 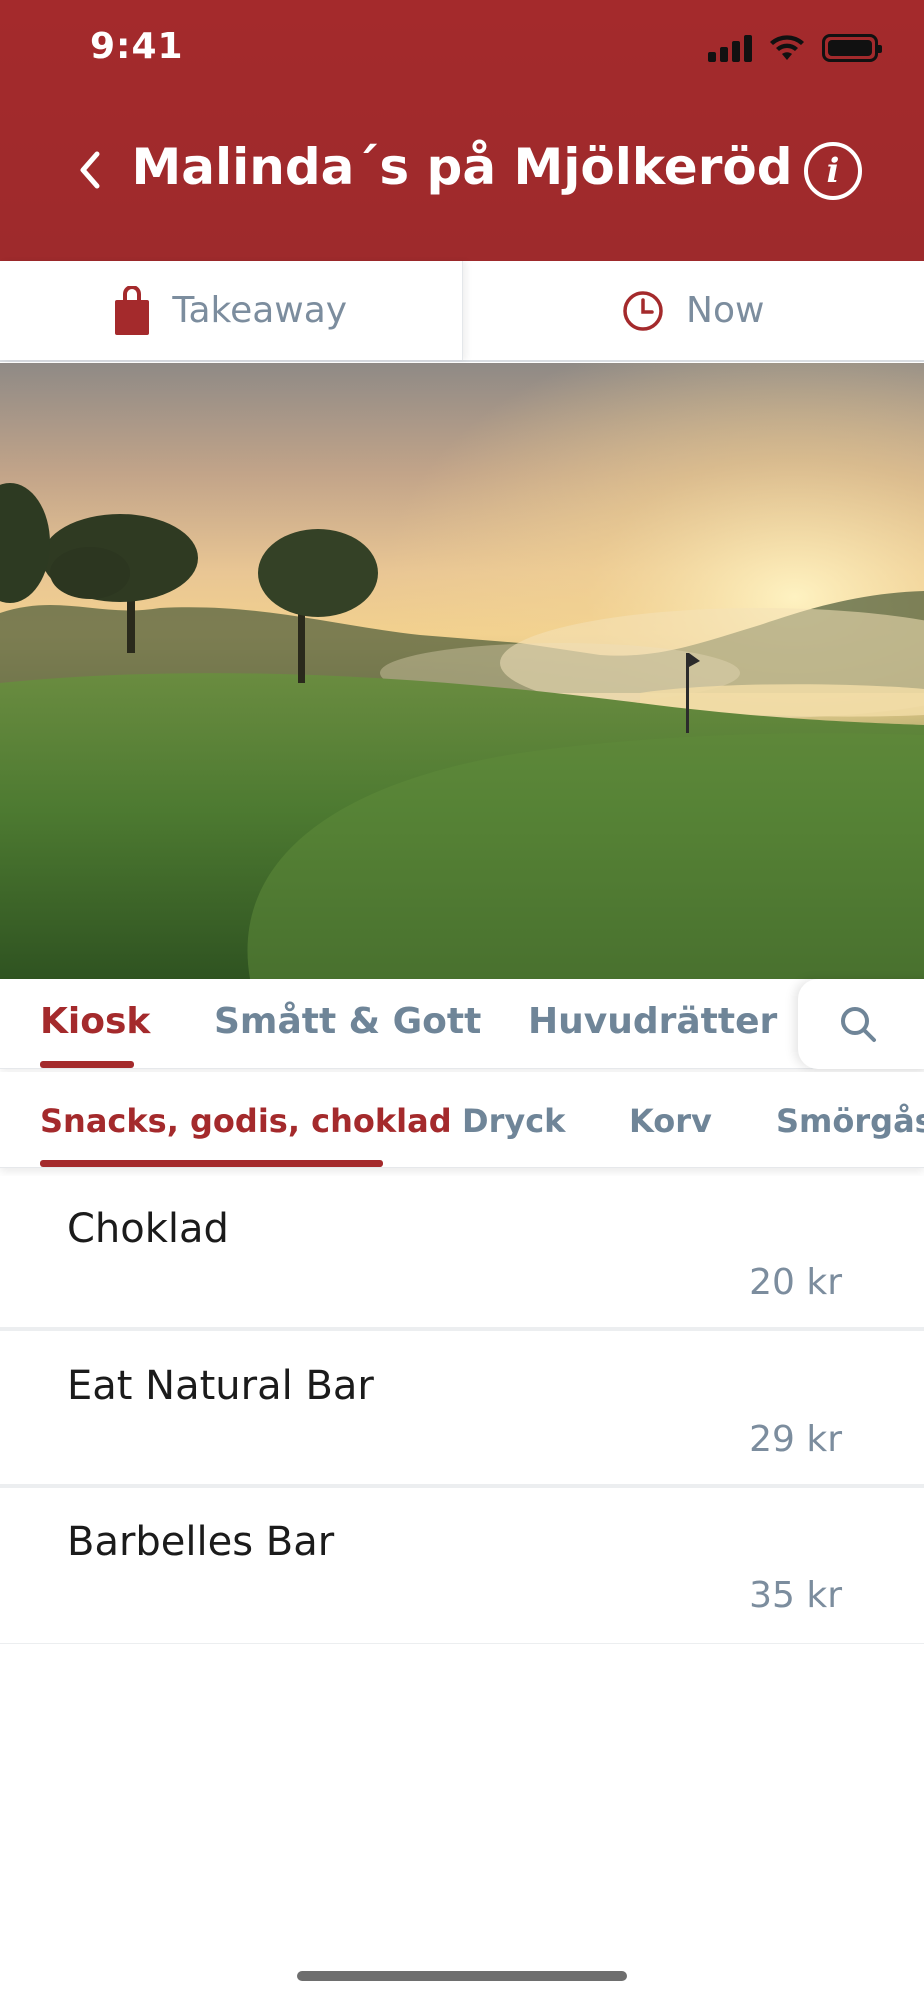 I want to click on menu-item: Choklad 20 kr, so click(x=462, y=1253).